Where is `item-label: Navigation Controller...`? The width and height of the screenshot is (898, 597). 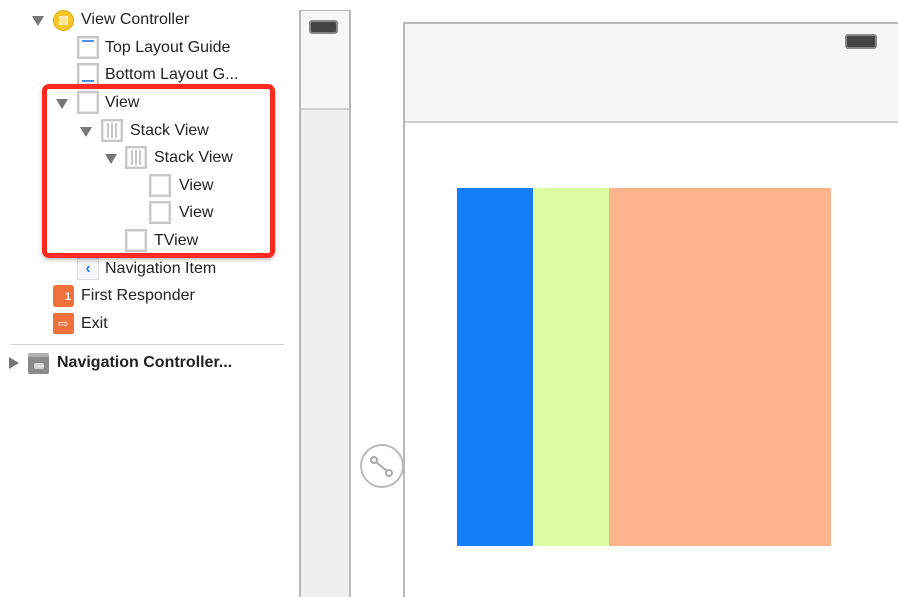 item-label: Navigation Controller... is located at coordinates (145, 362).